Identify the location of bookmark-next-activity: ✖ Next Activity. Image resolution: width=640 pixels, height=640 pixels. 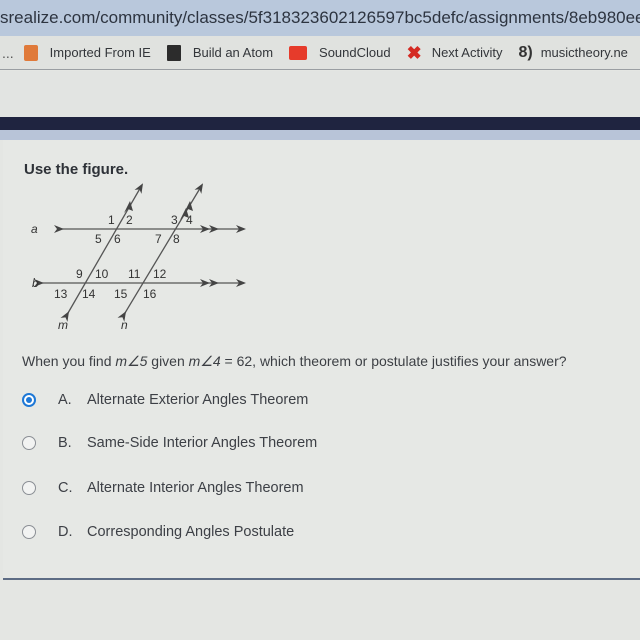
(455, 53).